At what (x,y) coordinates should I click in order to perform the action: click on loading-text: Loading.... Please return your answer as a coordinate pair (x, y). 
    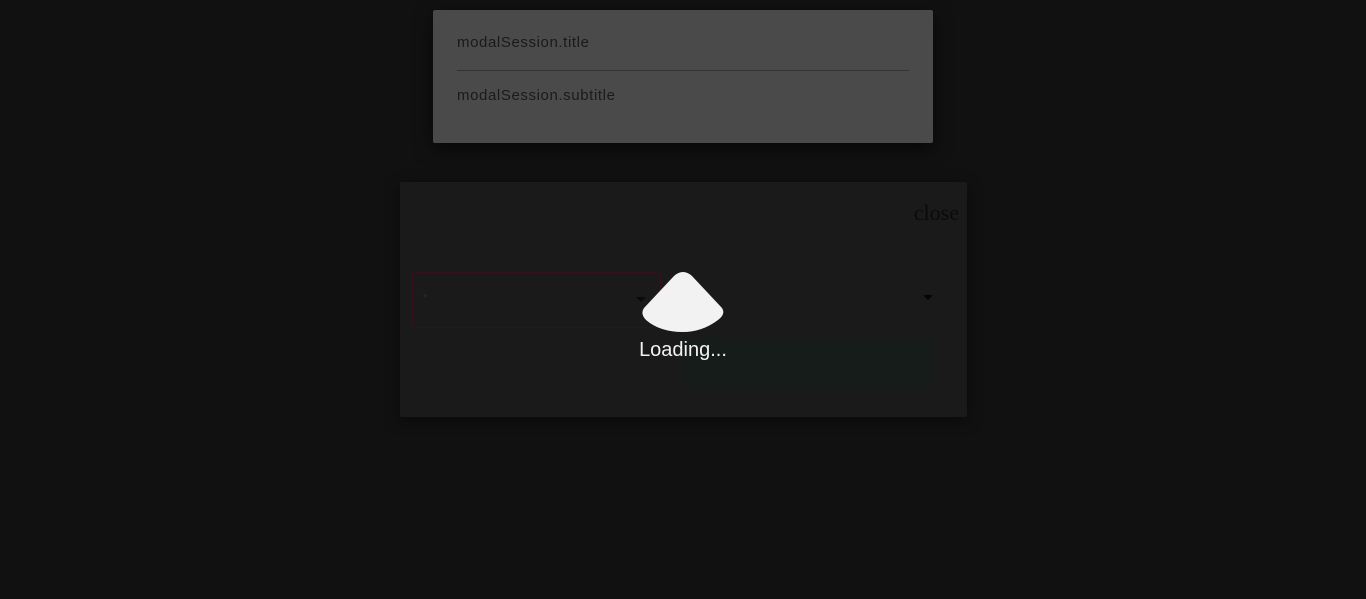
    Looking at the image, I should click on (683, 350).